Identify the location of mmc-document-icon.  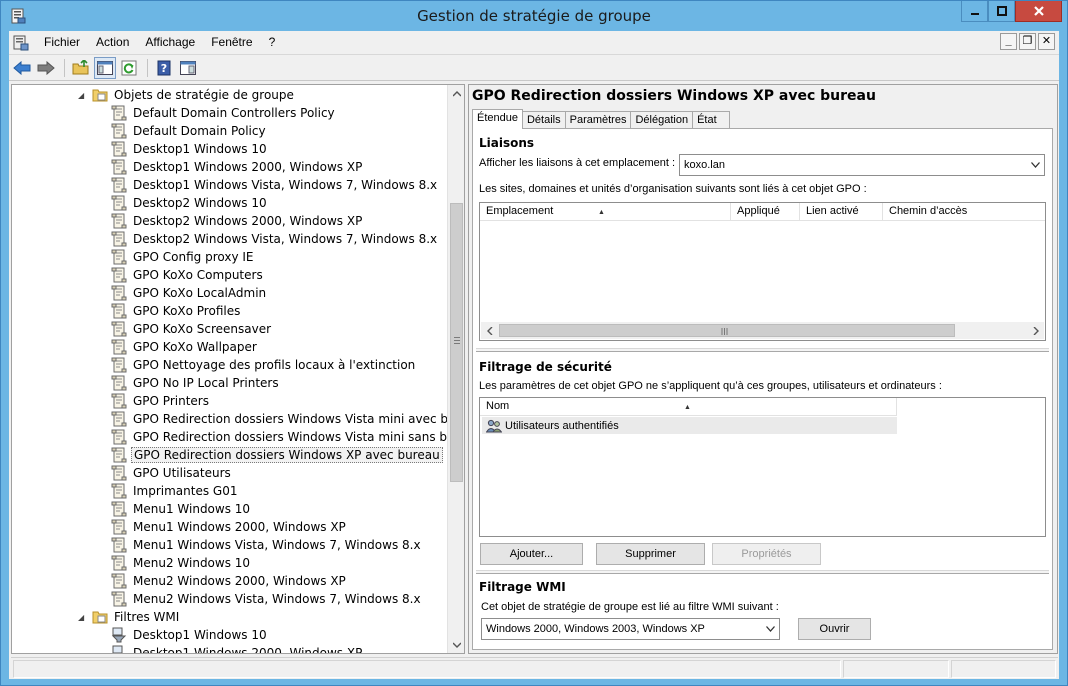
(21, 43).